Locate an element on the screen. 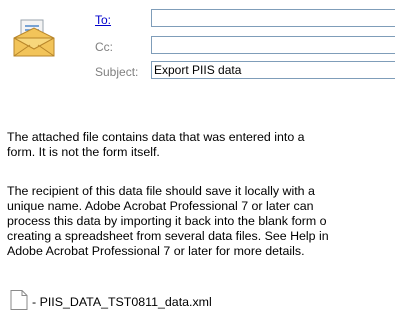  subject-field: Export PIIS data is located at coordinates (273, 70).